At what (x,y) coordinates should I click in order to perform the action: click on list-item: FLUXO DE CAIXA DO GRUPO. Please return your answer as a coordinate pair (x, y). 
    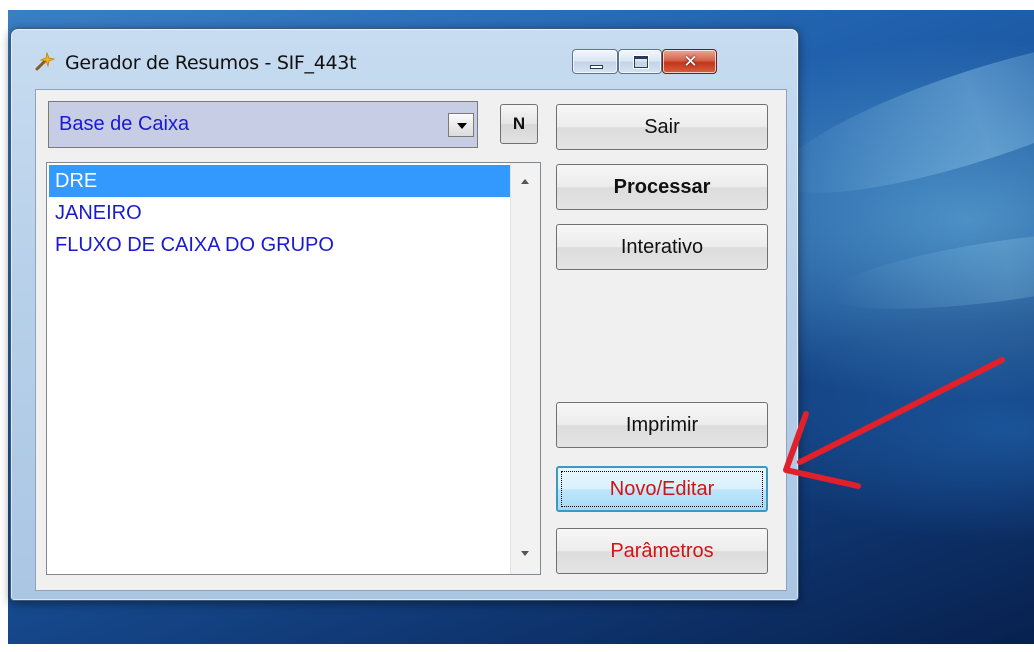
    Looking at the image, I should click on (280, 245).